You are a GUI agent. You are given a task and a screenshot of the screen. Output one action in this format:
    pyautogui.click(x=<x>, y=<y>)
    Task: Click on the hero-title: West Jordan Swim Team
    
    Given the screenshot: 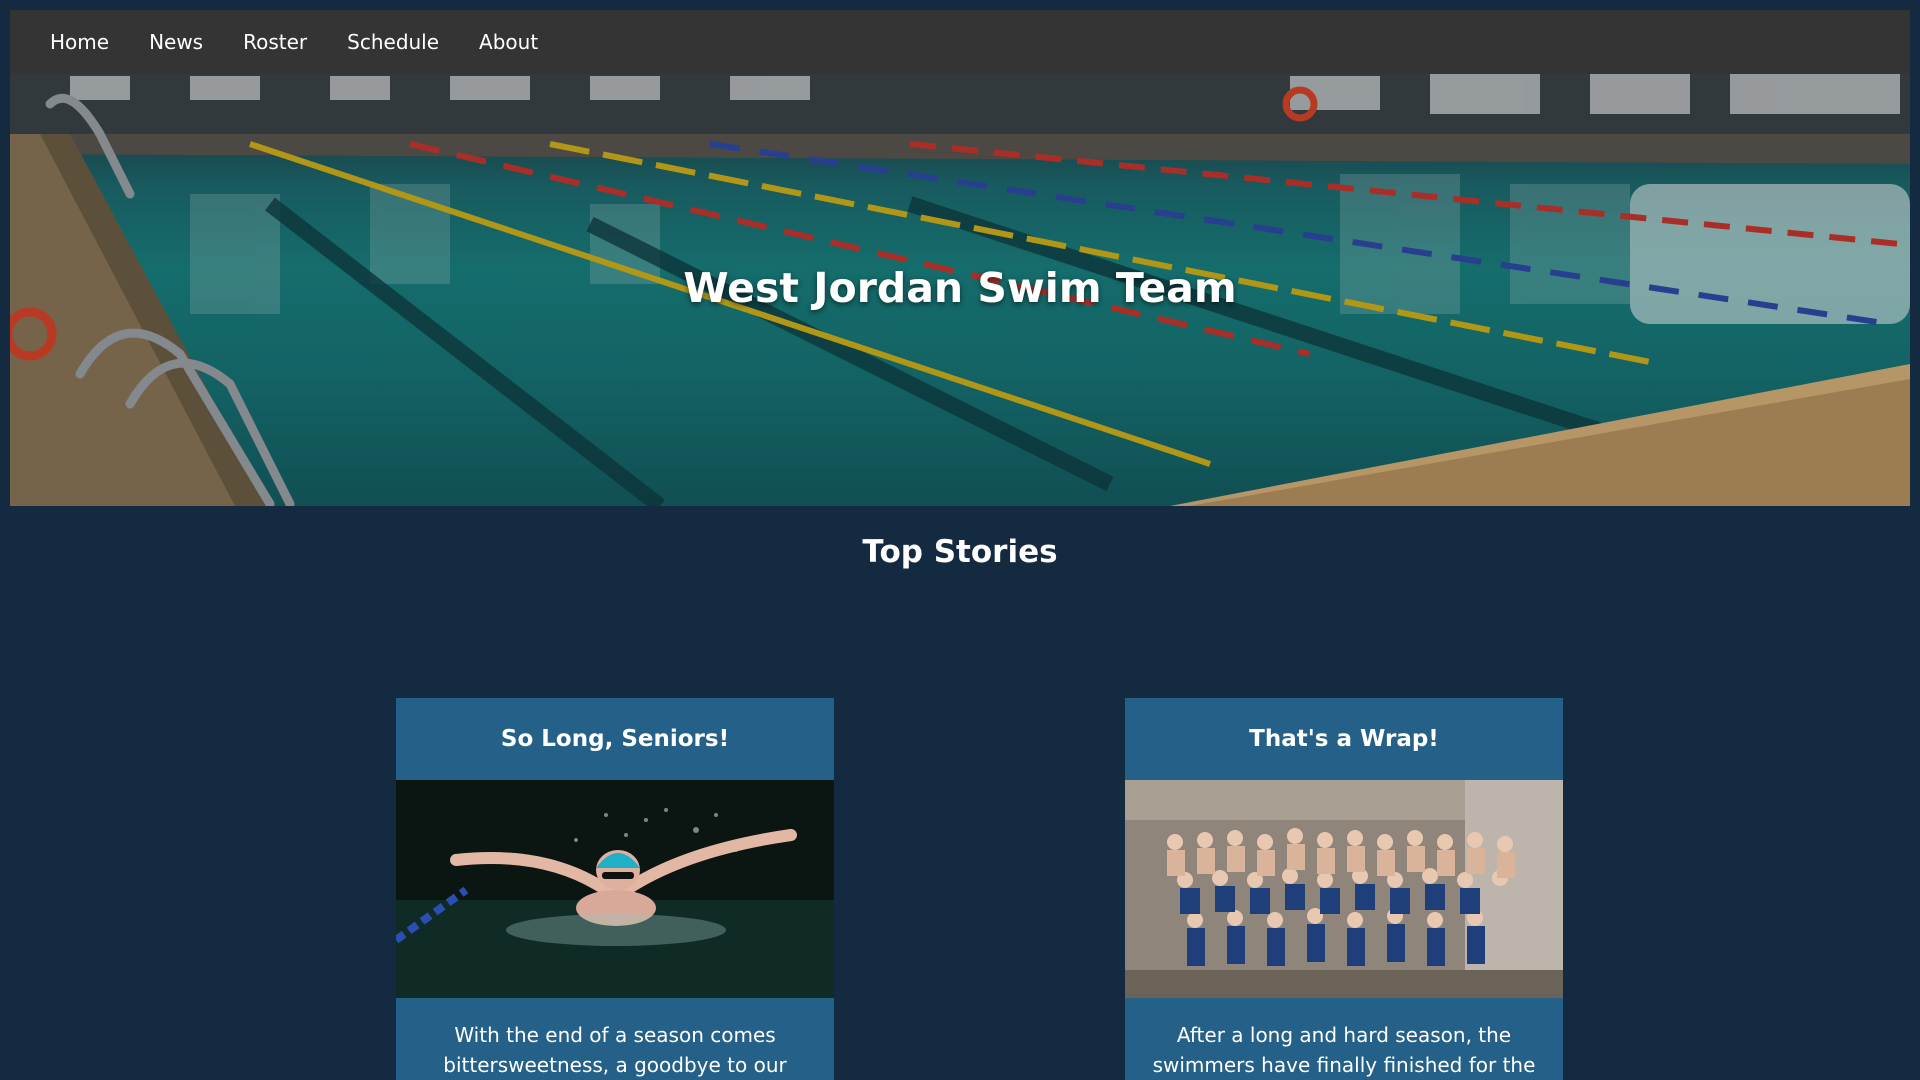 What is the action you would take?
    pyautogui.click(x=960, y=288)
    